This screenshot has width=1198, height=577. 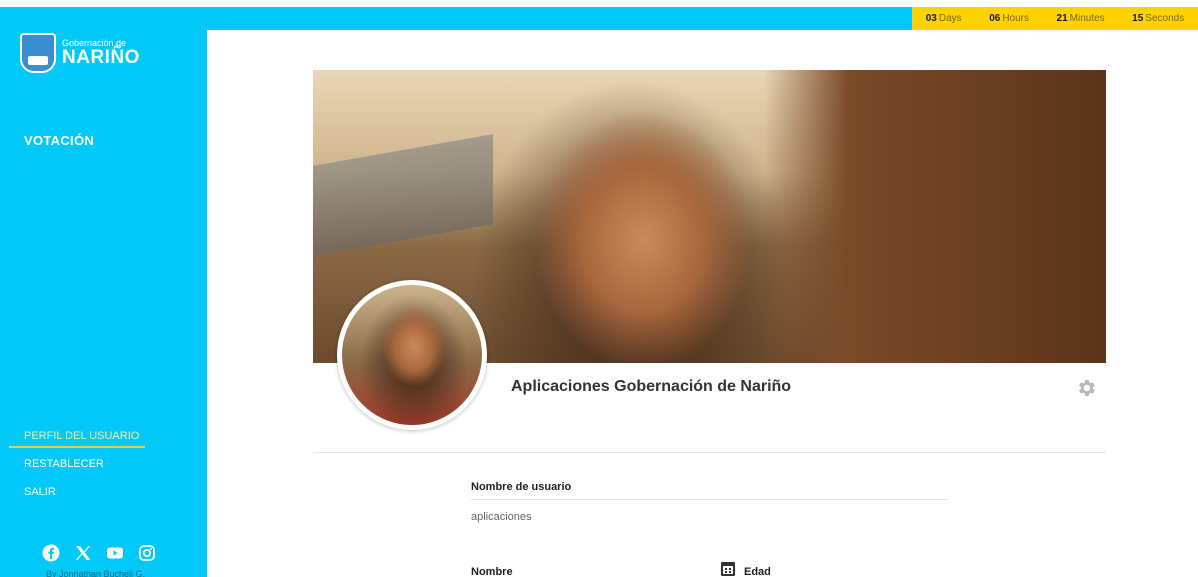 I want to click on instagram-icon, so click(x=147, y=553).